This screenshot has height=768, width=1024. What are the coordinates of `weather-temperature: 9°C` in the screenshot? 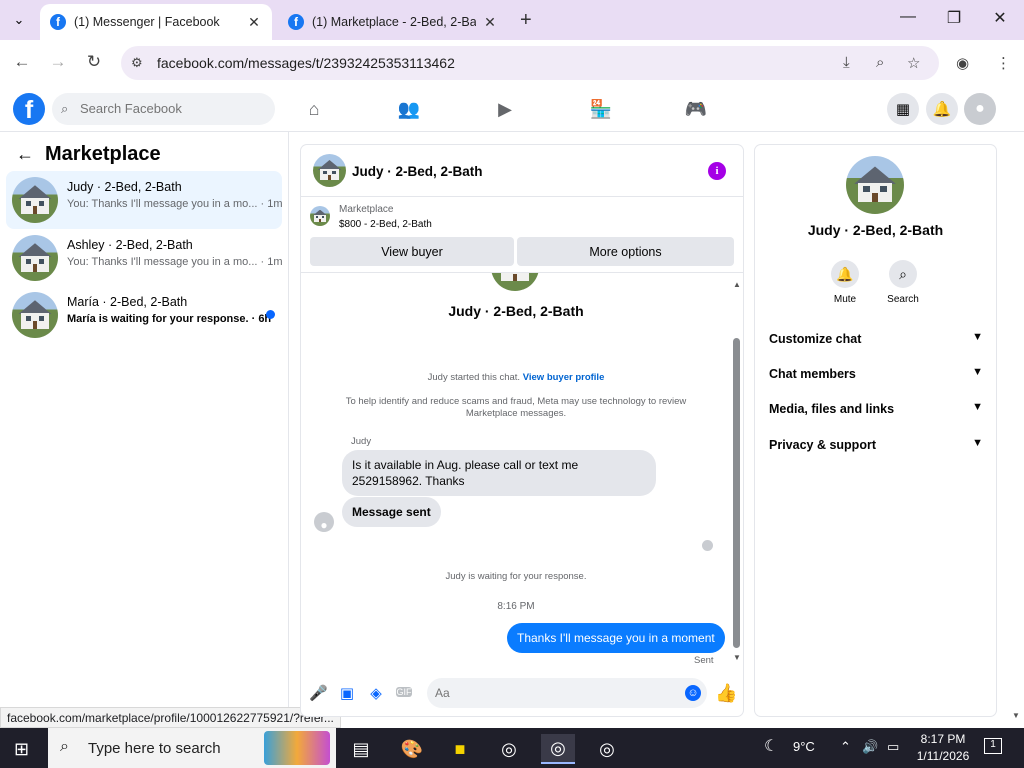 It's located at (804, 746).